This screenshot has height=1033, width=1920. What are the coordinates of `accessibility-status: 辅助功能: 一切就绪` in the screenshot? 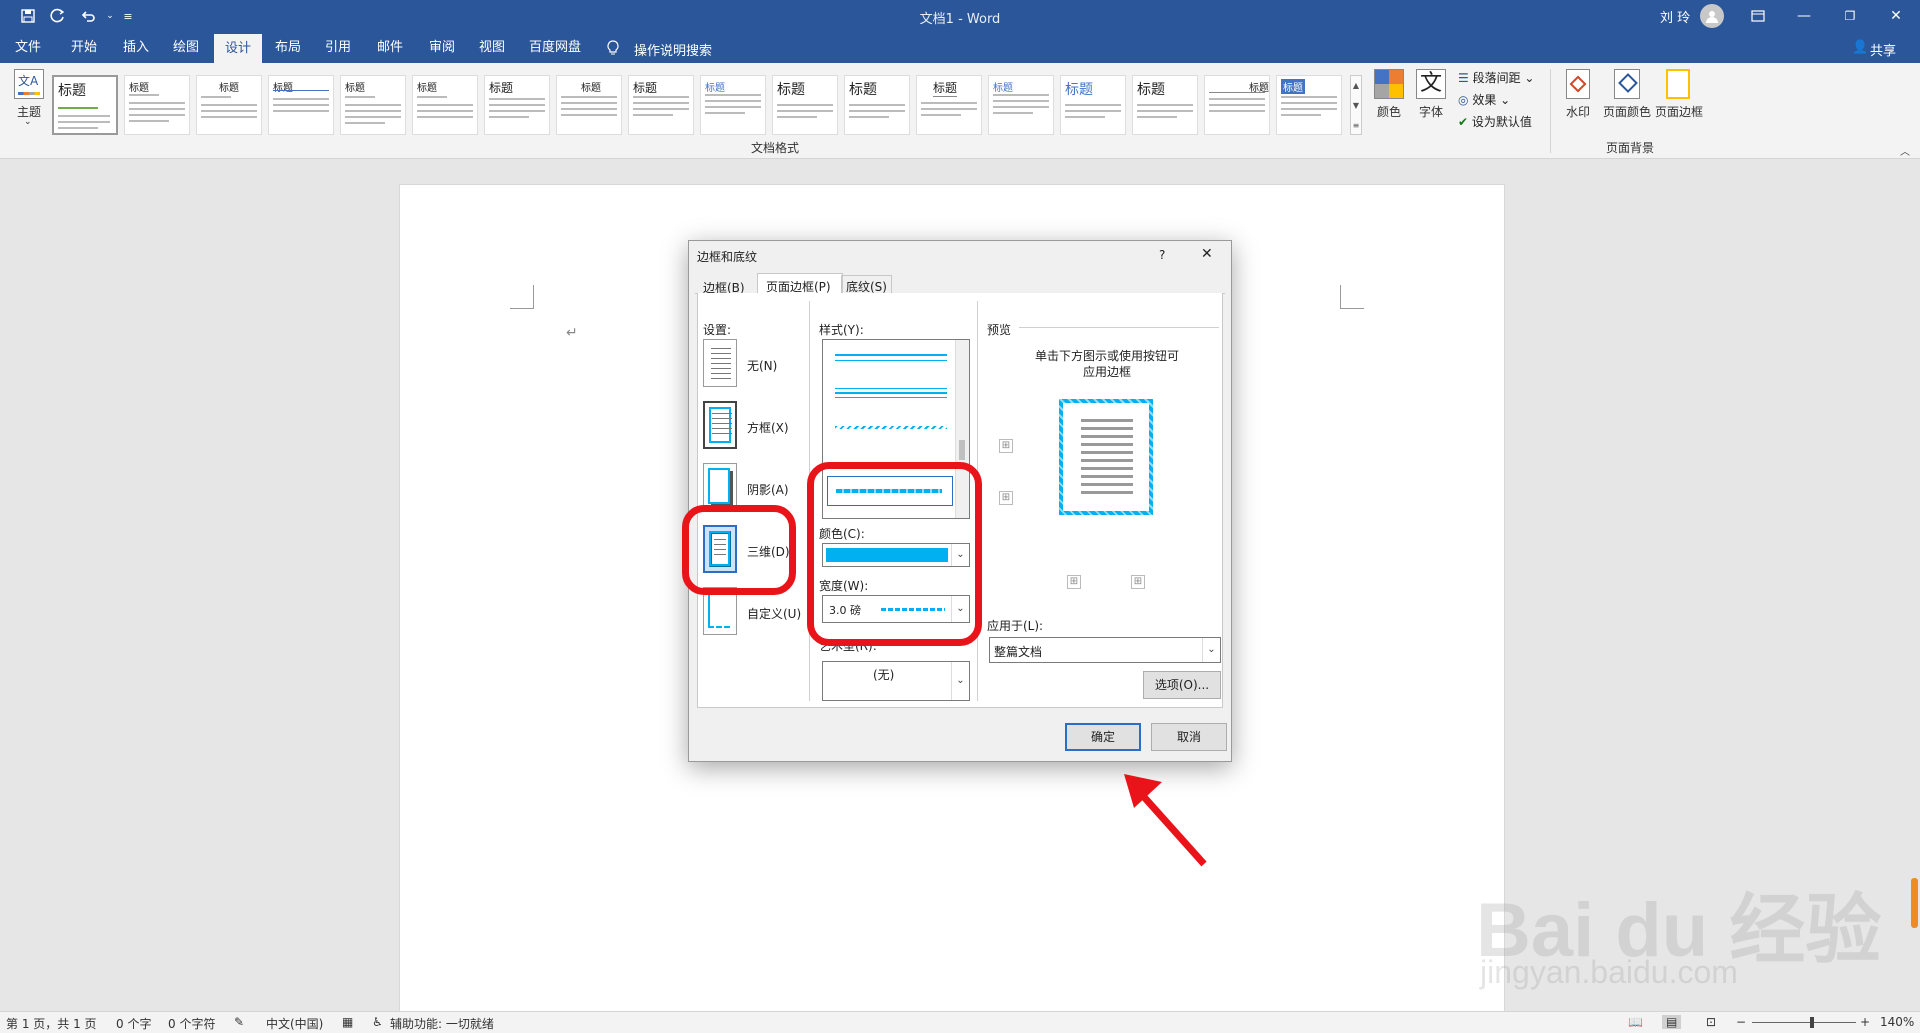 It's located at (442, 1023).